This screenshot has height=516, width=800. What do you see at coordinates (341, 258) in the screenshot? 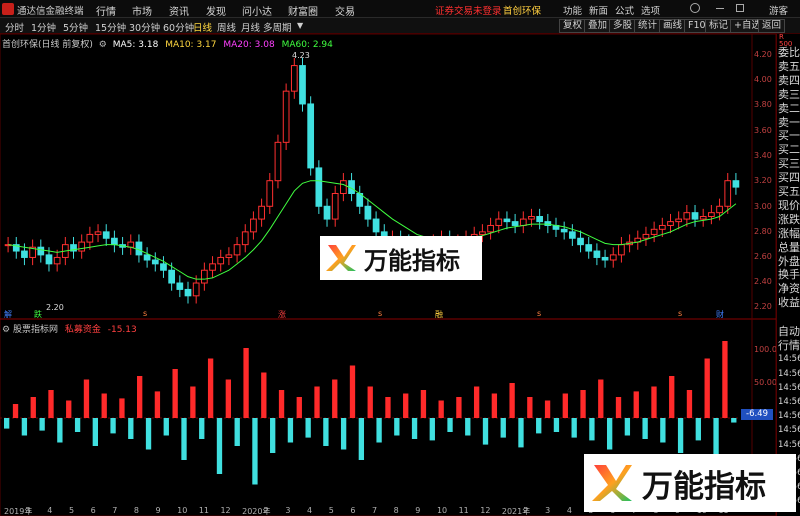
I see `watermark-logo-icon` at bounding box center [341, 258].